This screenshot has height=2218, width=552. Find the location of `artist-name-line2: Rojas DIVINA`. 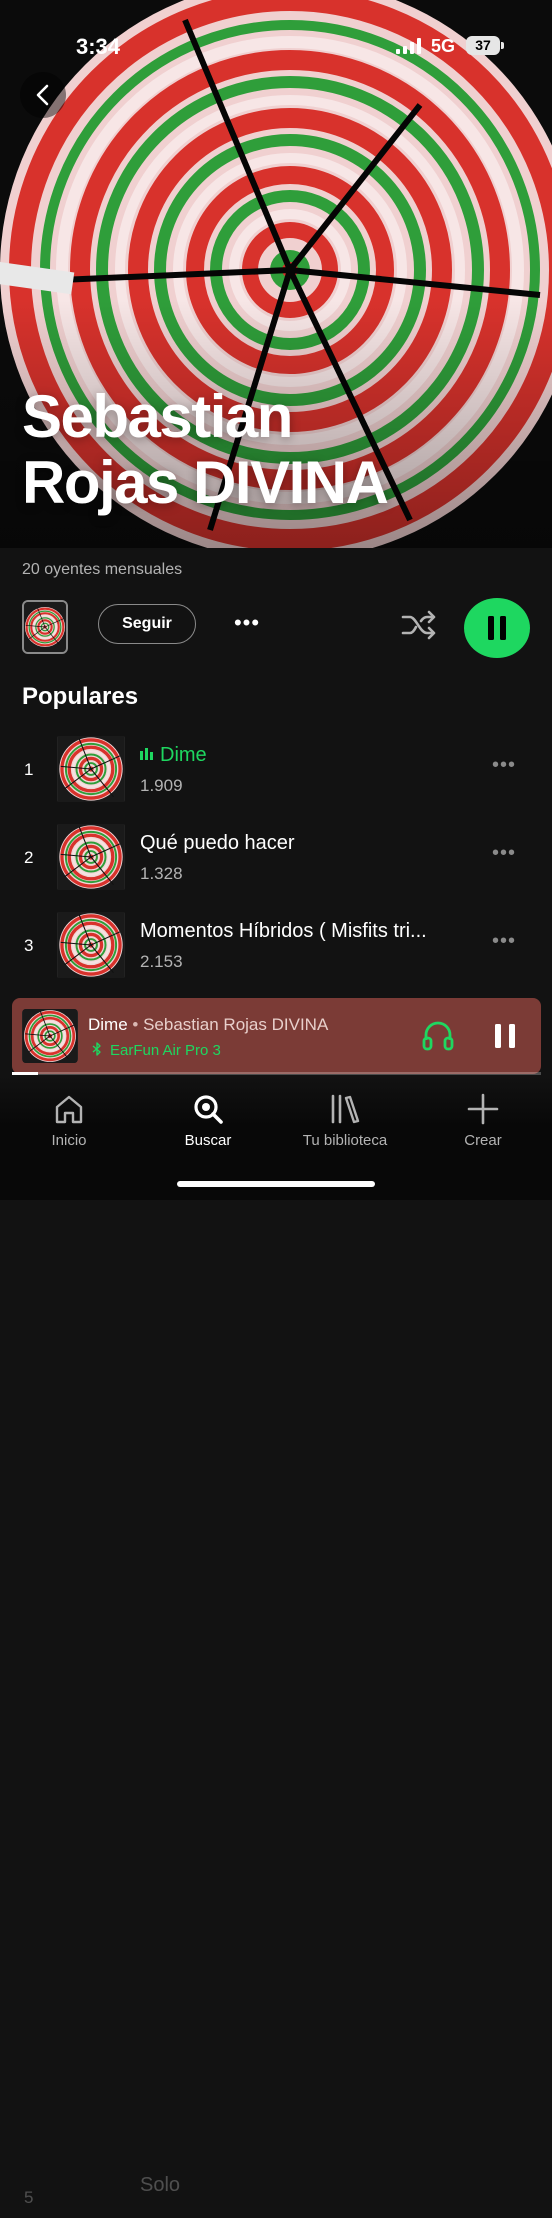

artist-name-line2: Rojas DIVINA is located at coordinates (205, 482).